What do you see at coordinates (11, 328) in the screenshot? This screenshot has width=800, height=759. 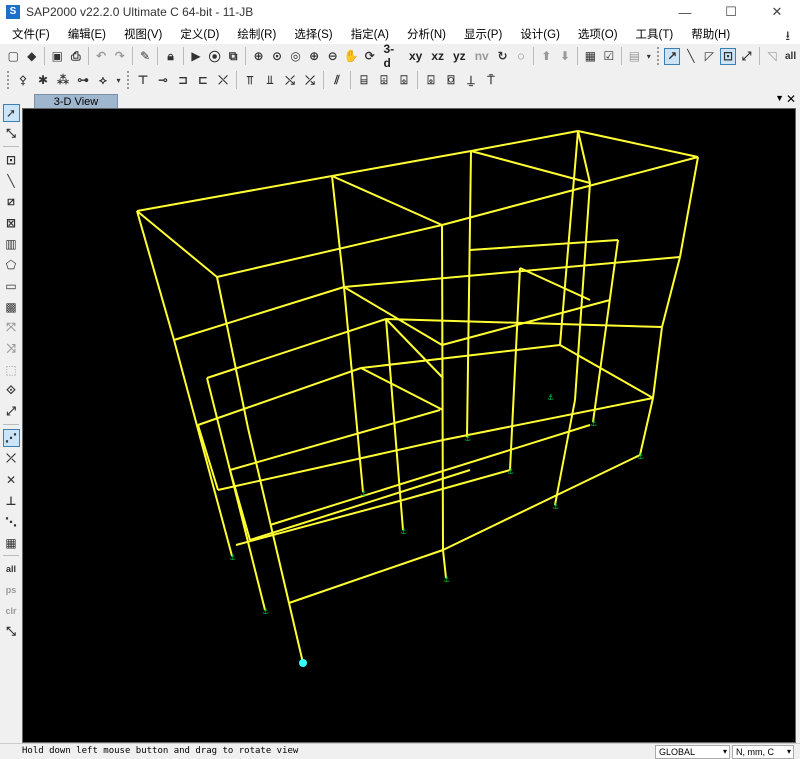 I see `draw-link-icon: ⤧` at bounding box center [11, 328].